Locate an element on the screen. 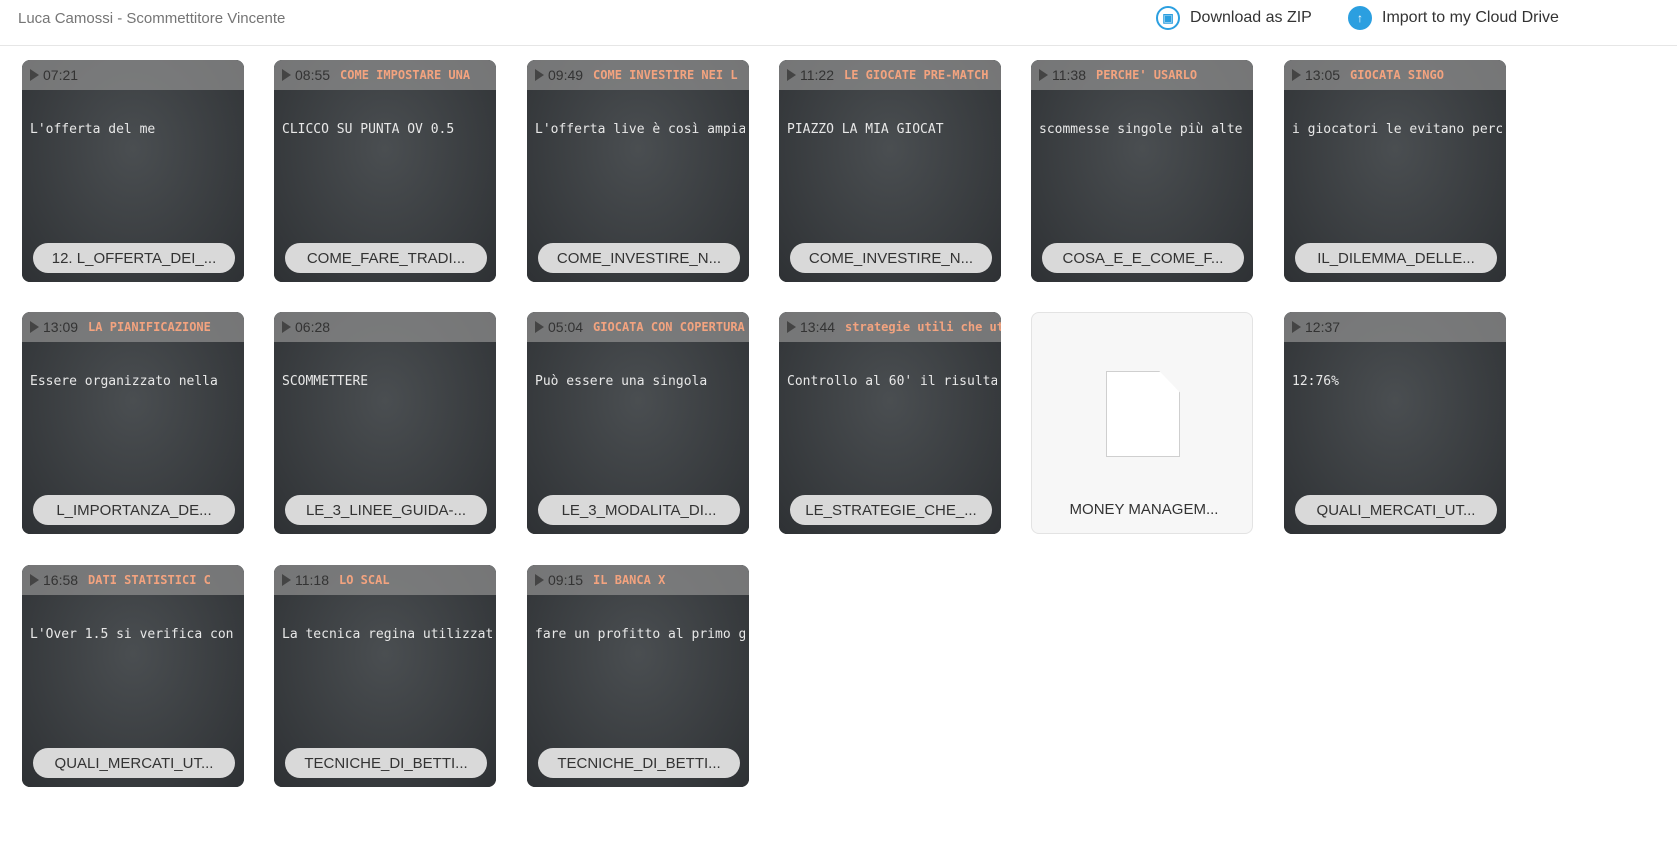 Image resolution: width=1677 pixels, height=856 pixels. thumbnail-text: fare un profitto al primo gol is located at coordinates (640, 634).